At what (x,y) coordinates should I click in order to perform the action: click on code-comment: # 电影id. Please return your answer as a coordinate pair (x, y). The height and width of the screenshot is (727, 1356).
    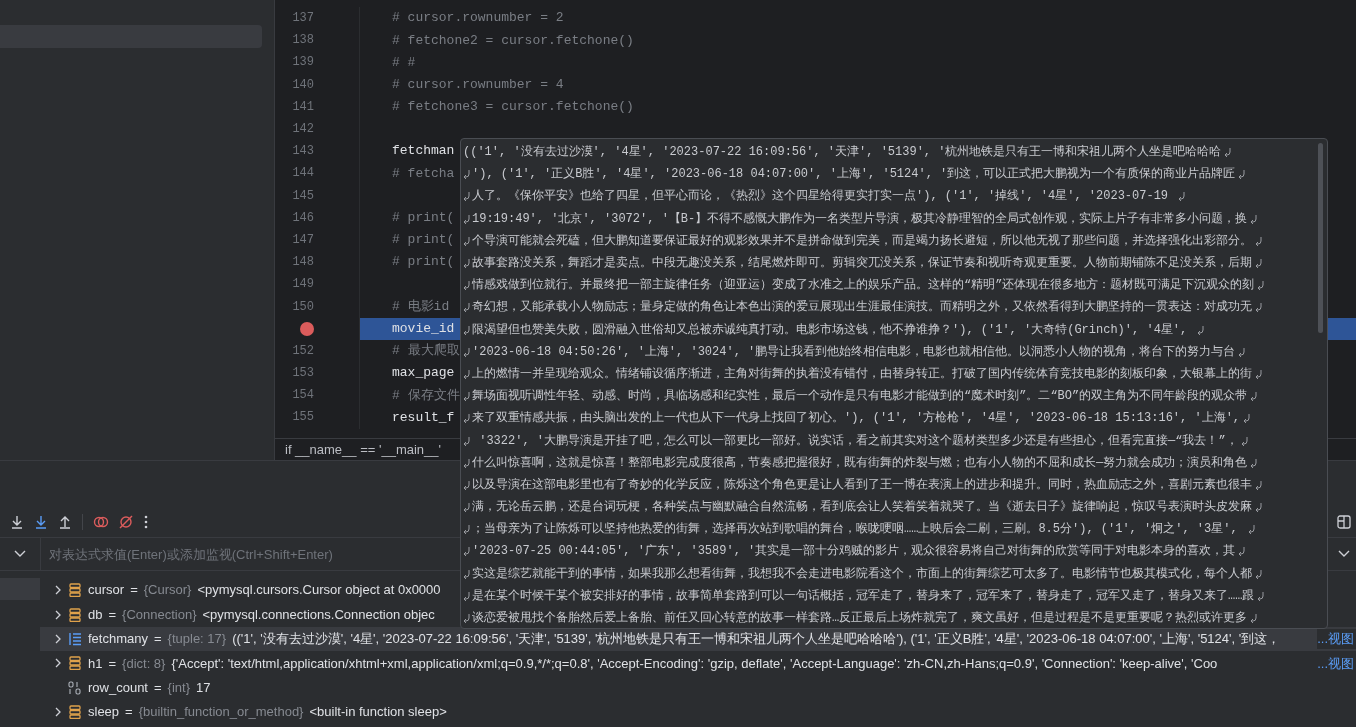
    Looking at the image, I should click on (421, 306).